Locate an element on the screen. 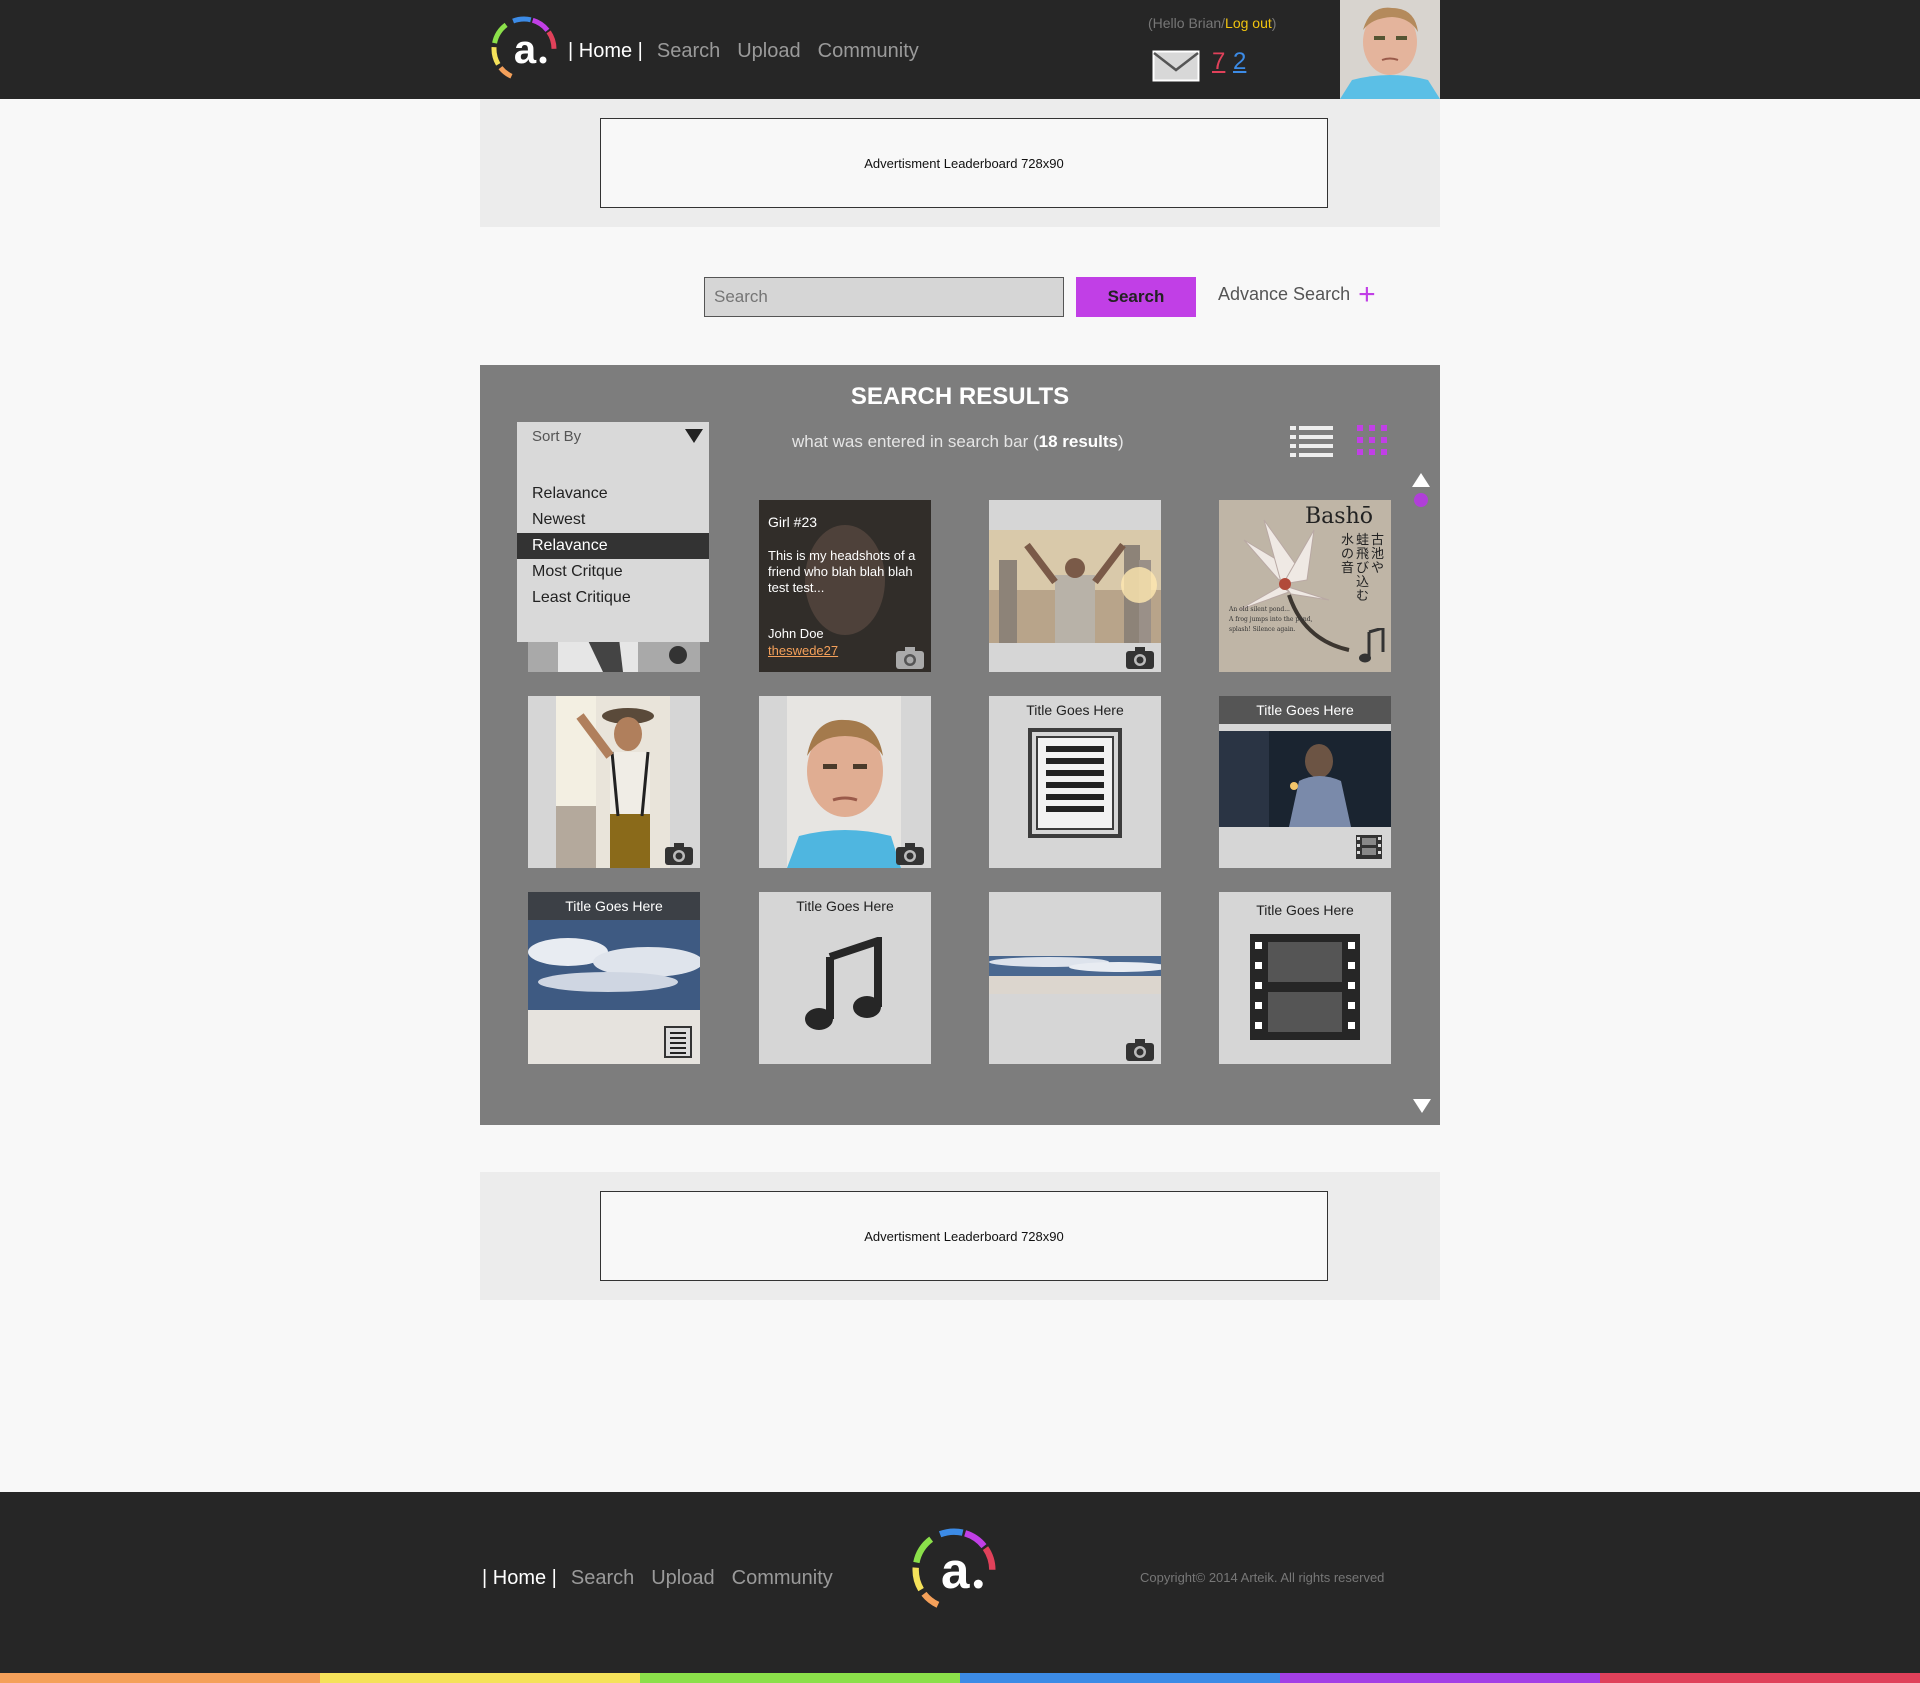 The height and width of the screenshot is (1683, 1920). sort-label: Sort By is located at coordinates (557, 436).